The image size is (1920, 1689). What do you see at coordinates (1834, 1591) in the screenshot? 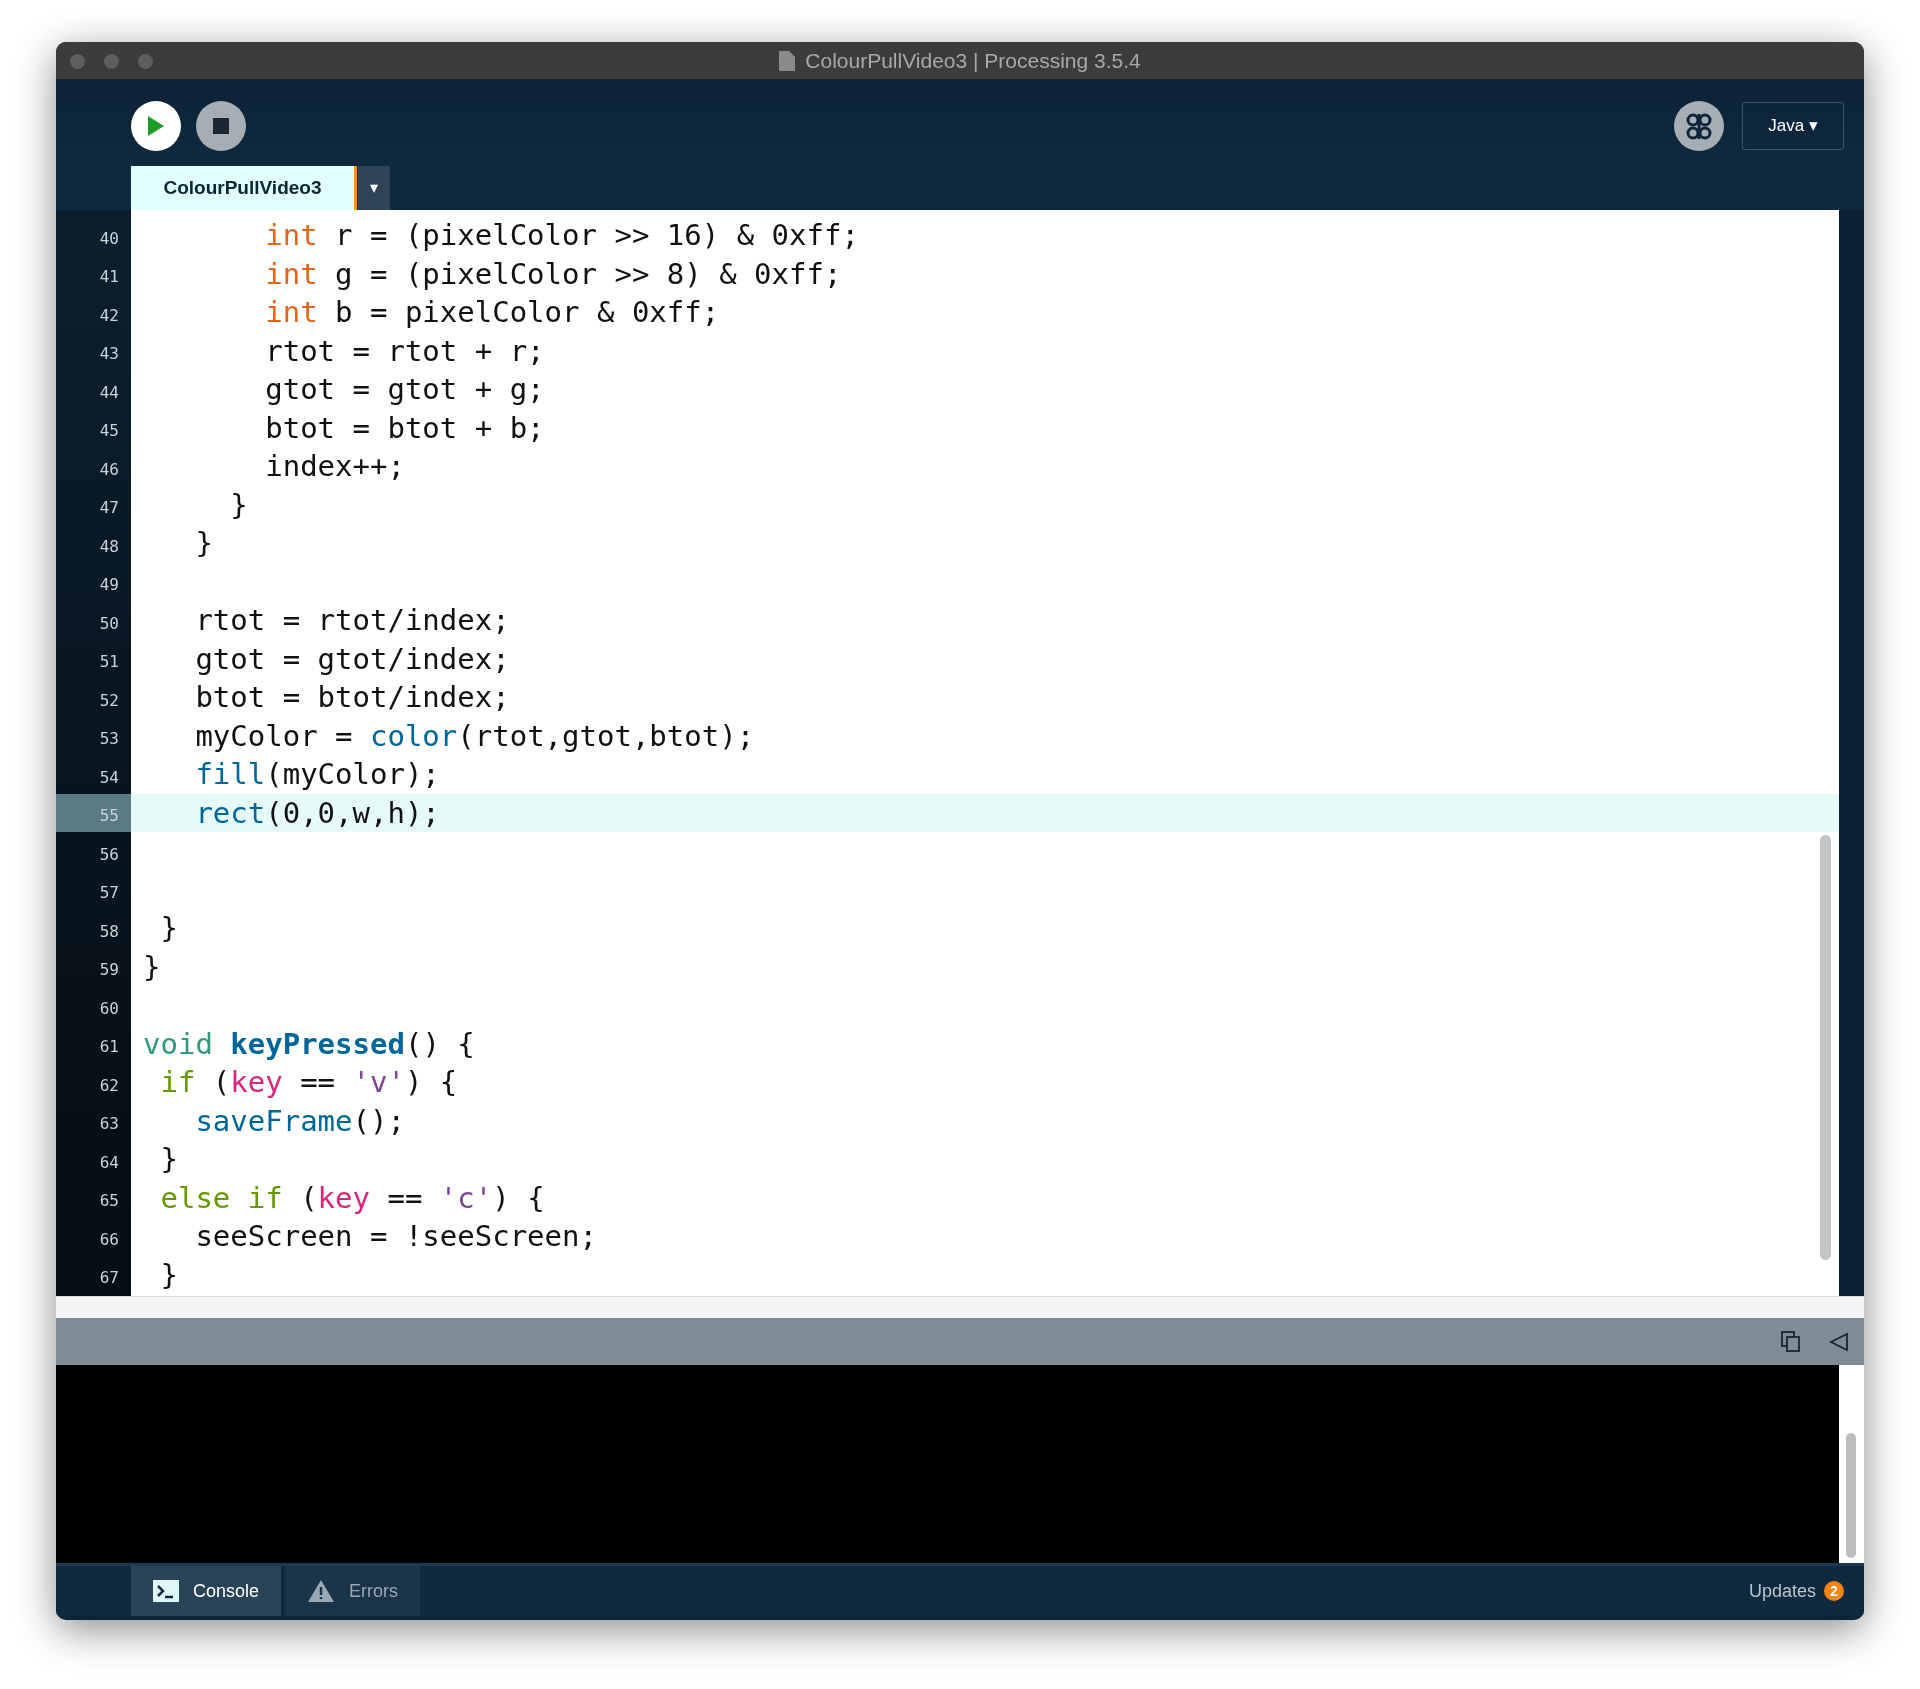
I see `updates-count: 2` at bounding box center [1834, 1591].